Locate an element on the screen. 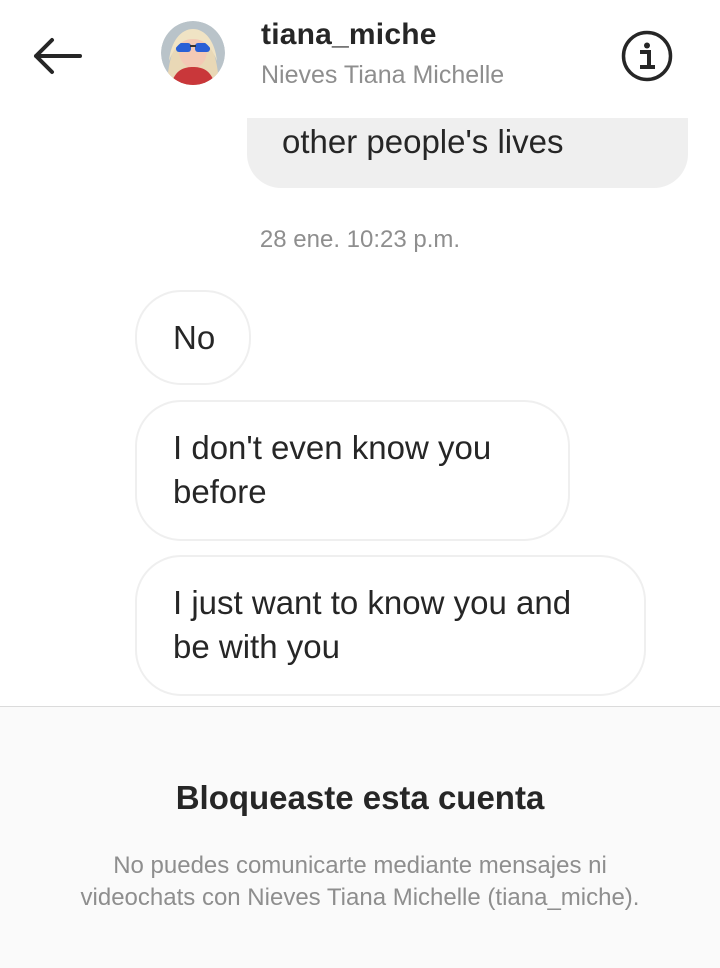 The height and width of the screenshot is (968, 720). incoming-message: I don't even know you before is located at coordinates (352, 470).